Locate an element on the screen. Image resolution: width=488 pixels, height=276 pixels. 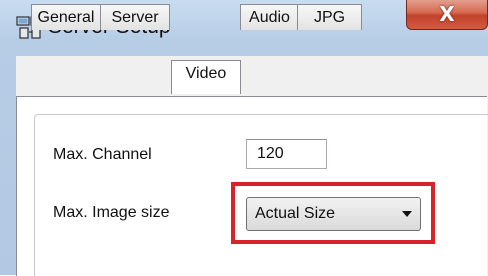
chevron-down-icon is located at coordinates (407, 214).